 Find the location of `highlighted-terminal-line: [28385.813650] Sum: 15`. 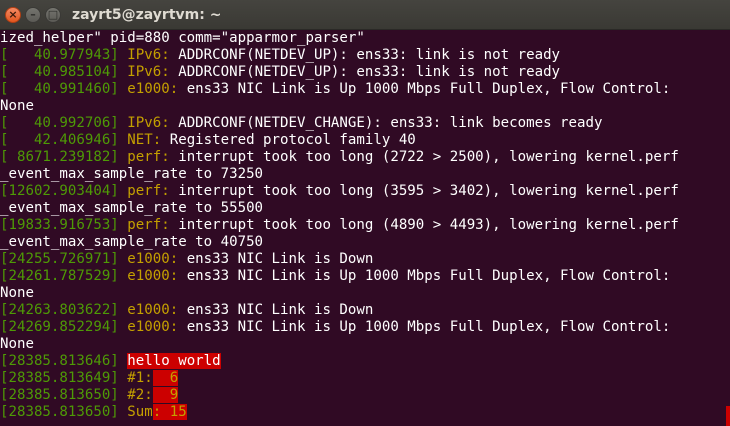

highlighted-terminal-line: [28385.813650] Sum: 15 is located at coordinates (339, 412).